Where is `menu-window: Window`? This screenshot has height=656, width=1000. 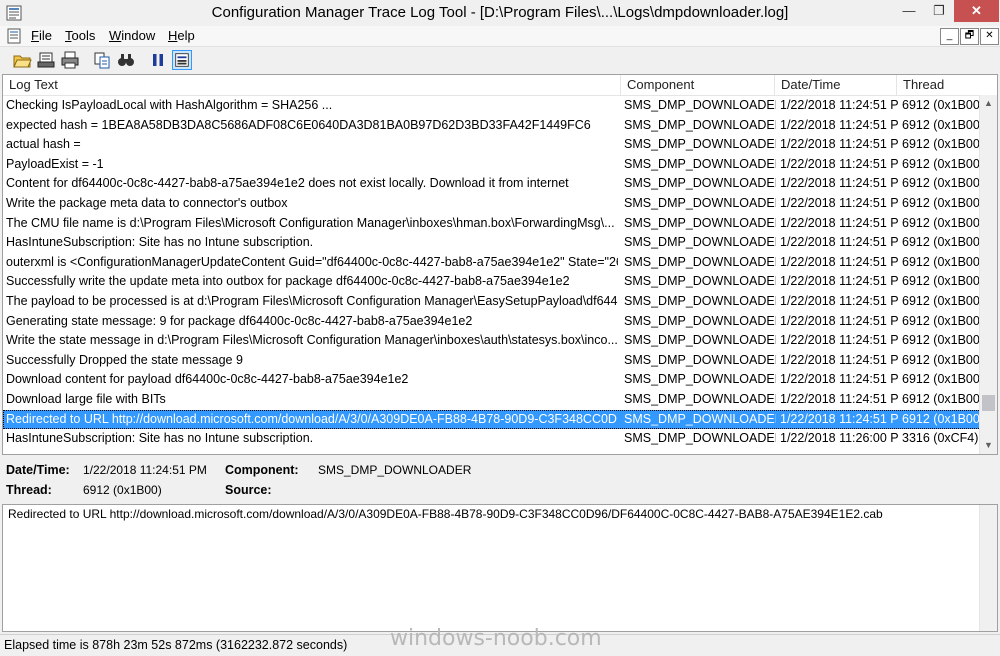 menu-window: Window is located at coordinates (132, 35).